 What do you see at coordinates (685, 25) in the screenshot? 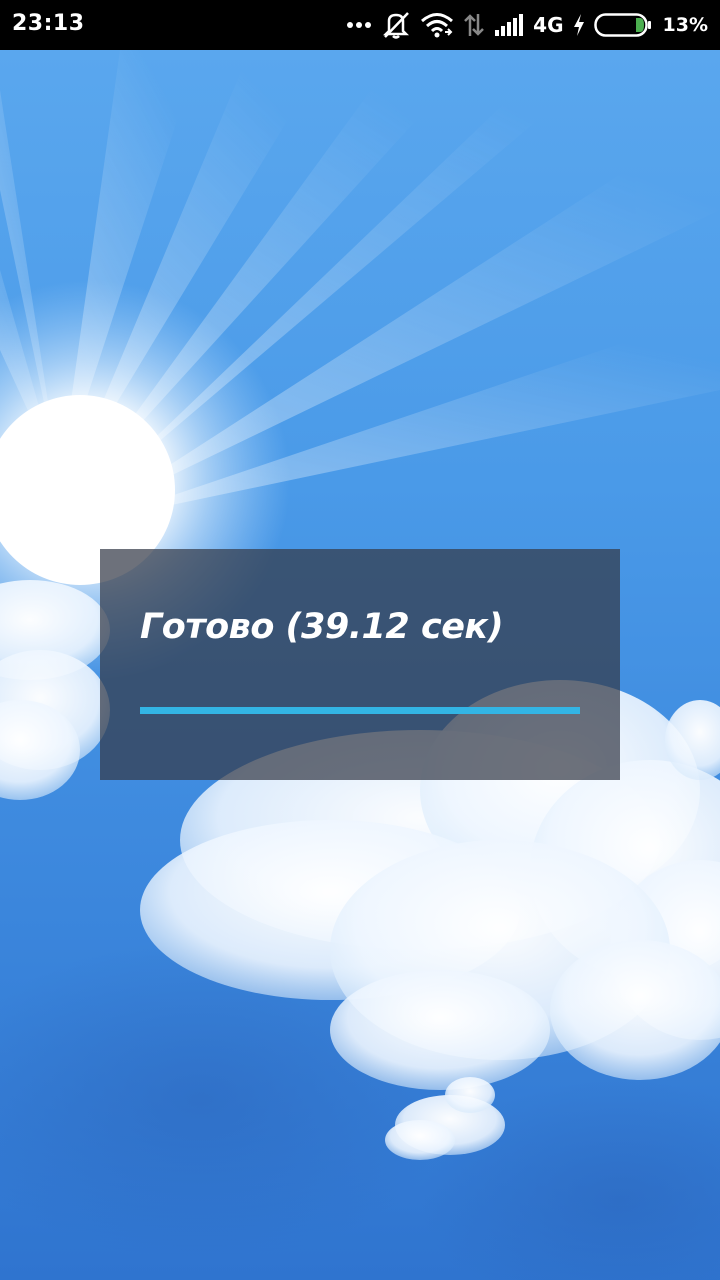
I see `battery-percent: 13%` at bounding box center [685, 25].